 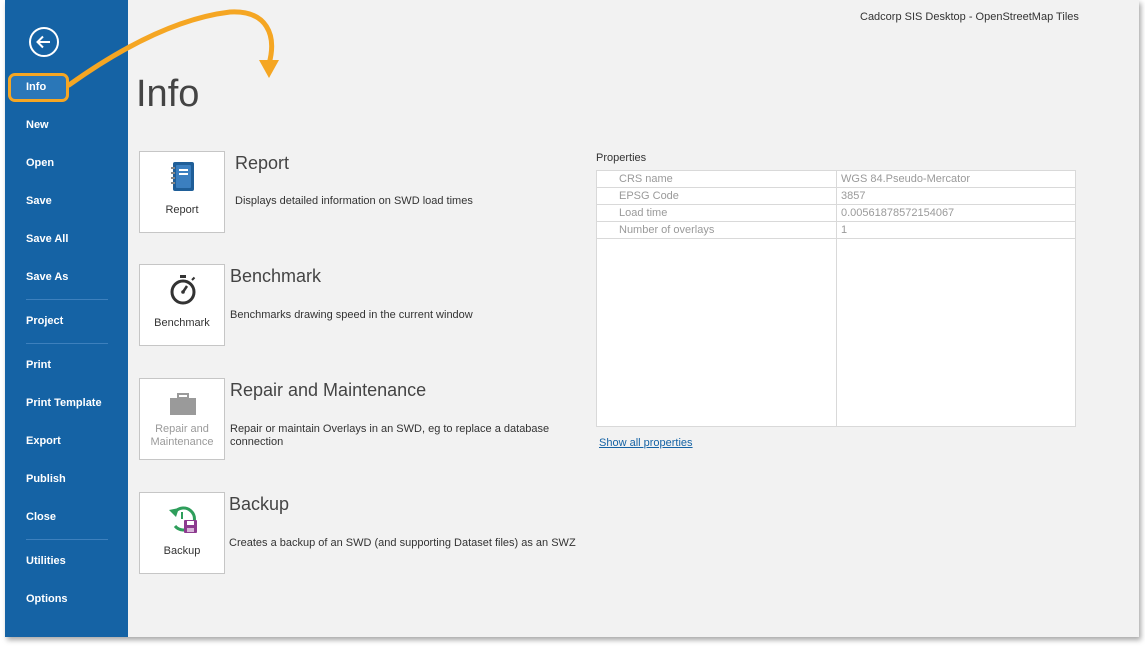 What do you see at coordinates (646, 443) in the screenshot?
I see `show-all-properties-link: Show all properties` at bounding box center [646, 443].